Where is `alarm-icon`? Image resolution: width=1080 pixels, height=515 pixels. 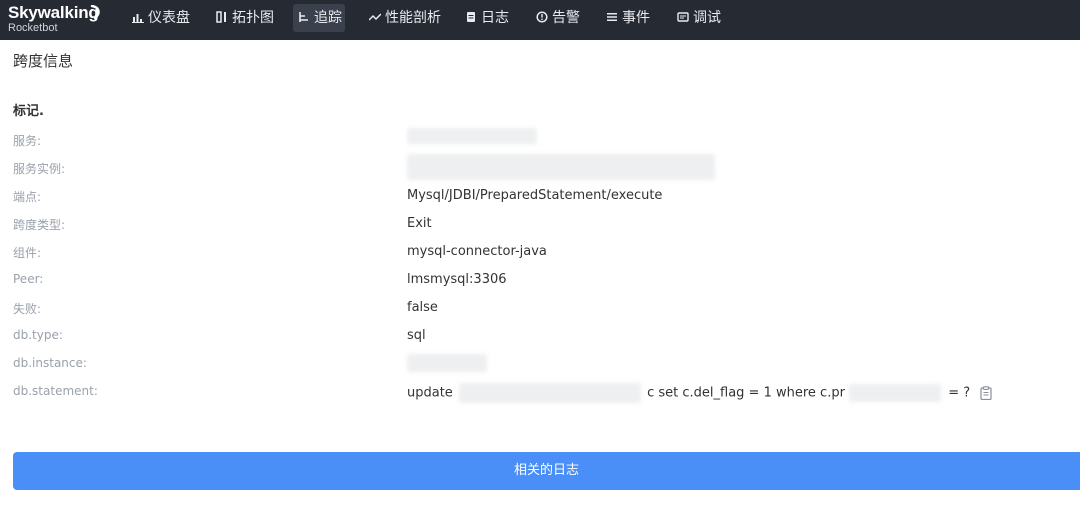 alarm-icon is located at coordinates (542, 17).